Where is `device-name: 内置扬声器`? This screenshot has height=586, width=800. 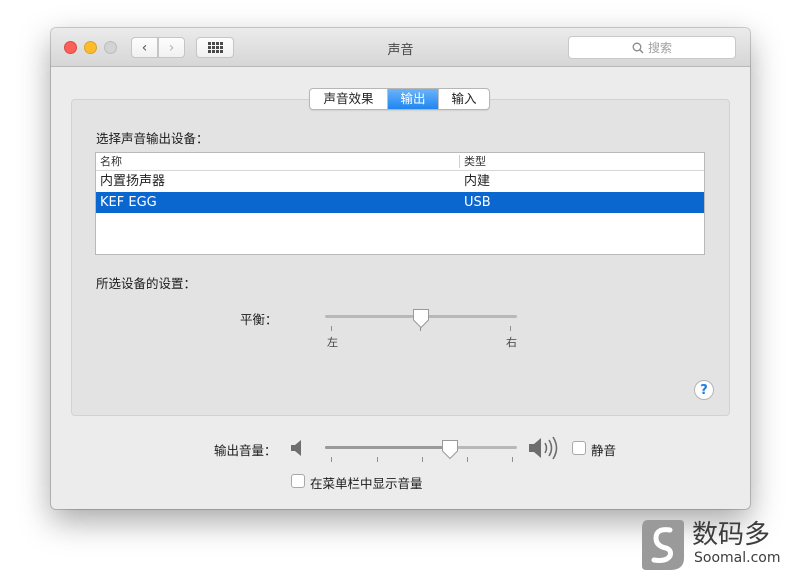 device-name: 内置扬声器 is located at coordinates (133, 181).